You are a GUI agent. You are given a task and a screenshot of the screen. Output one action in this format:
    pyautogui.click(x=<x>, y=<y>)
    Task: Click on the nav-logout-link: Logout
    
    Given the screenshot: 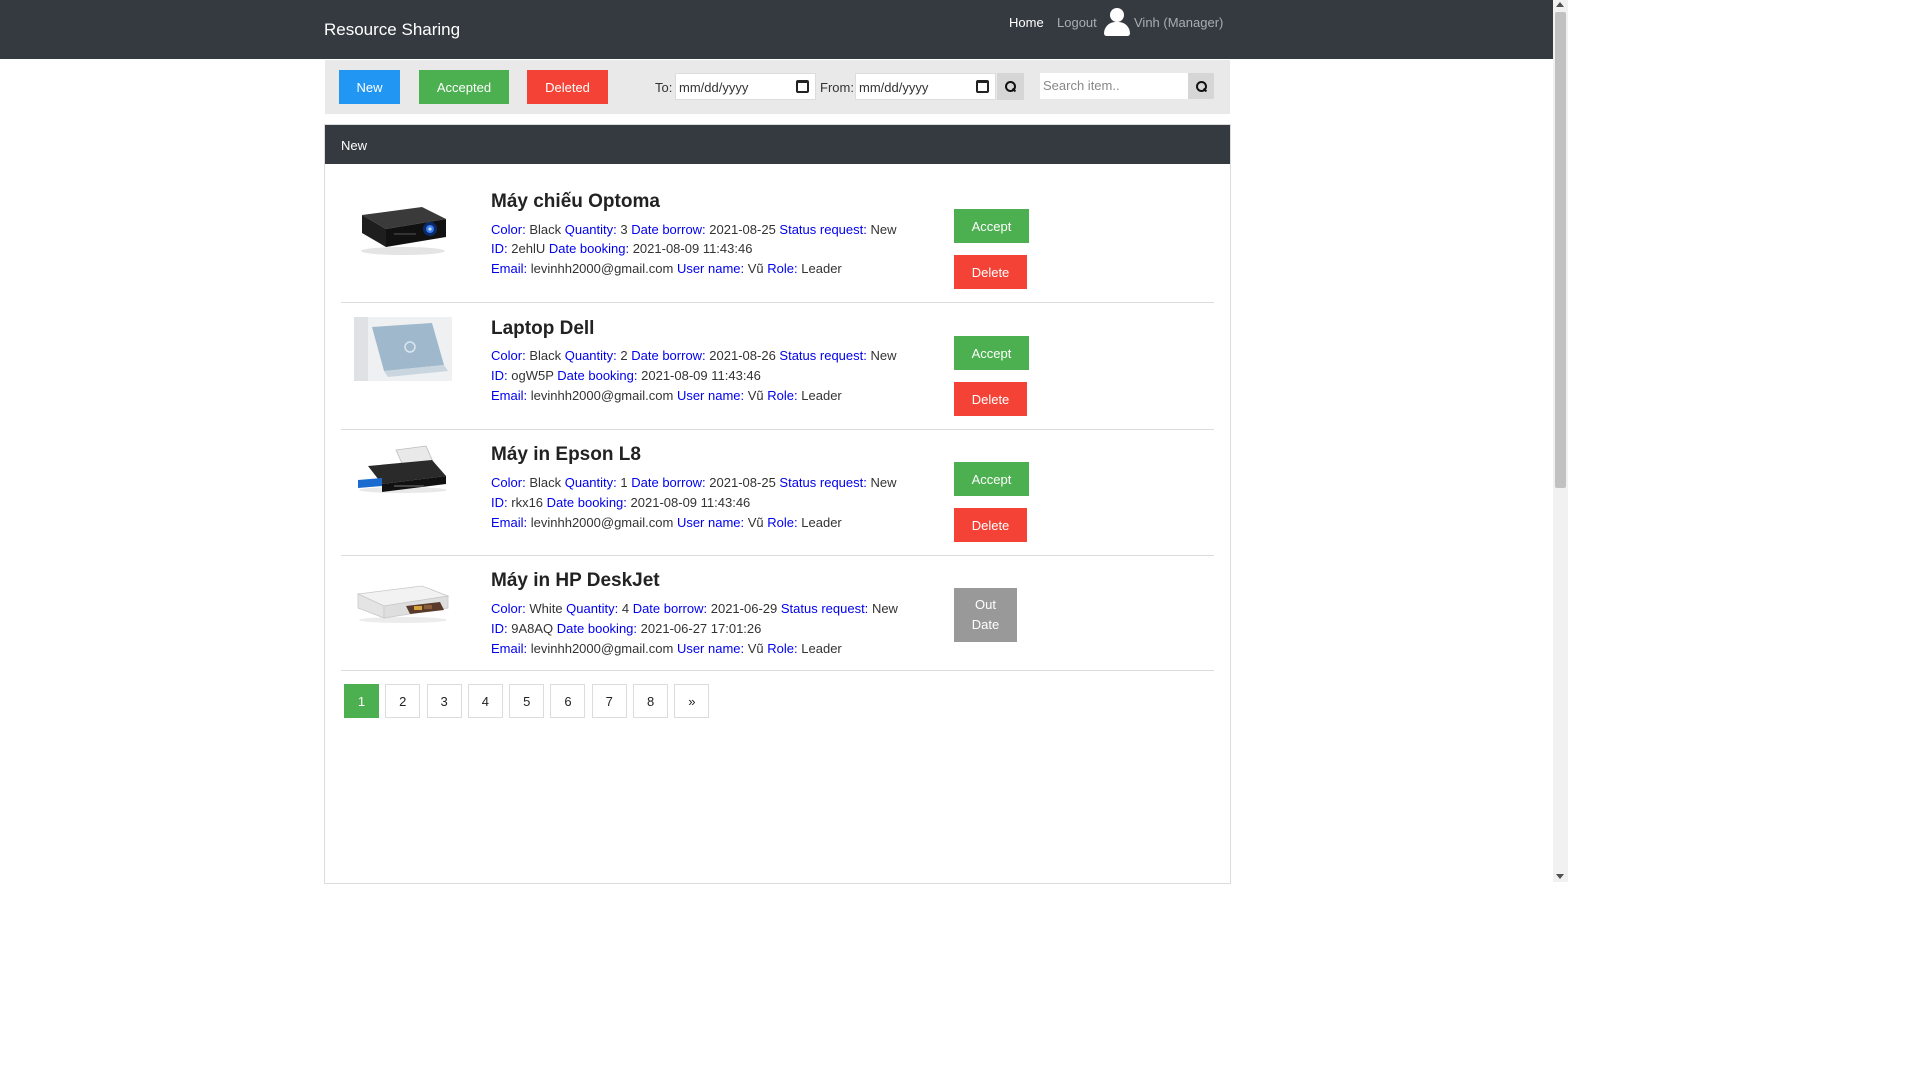 What is the action you would take?
    pyautogui.click(x=1077, y=22)
    